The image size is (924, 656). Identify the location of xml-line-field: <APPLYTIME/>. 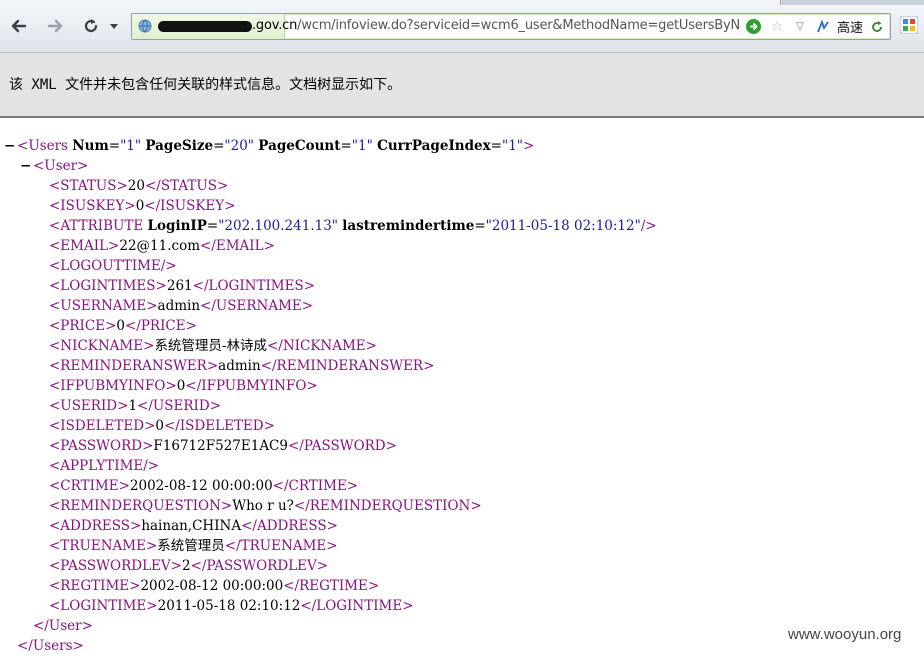
(462, 466).